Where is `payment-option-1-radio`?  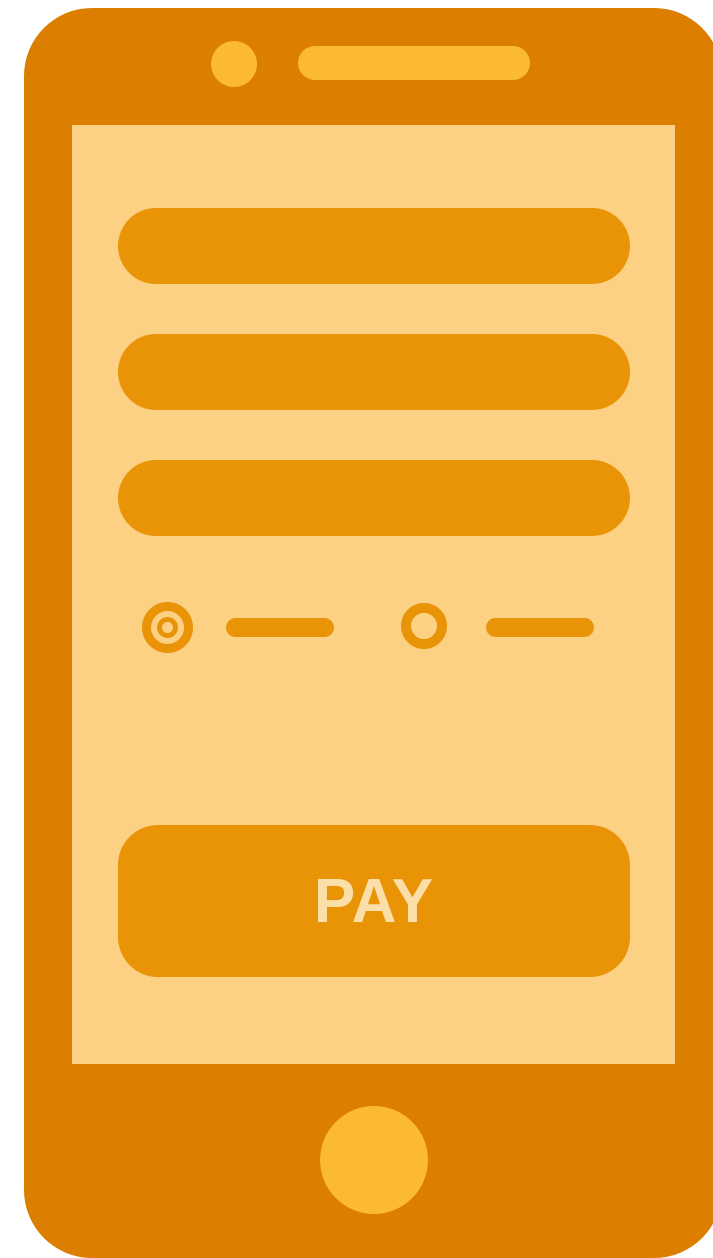
payment-option-1-radio is located at coordinates (167, 627).